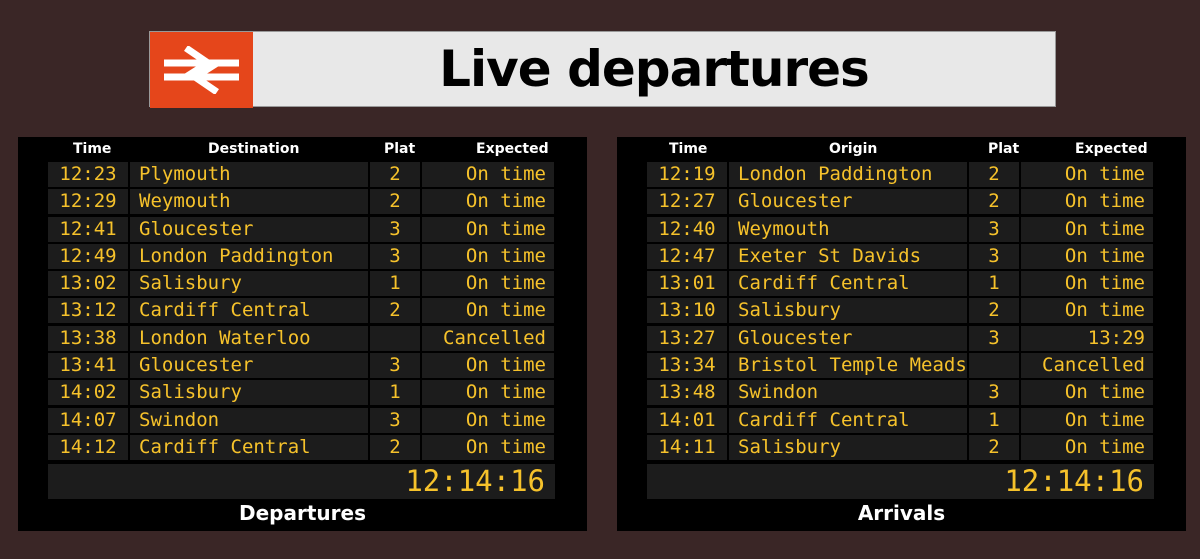 The image size is (1200, 559). Describe the element at coordinates (302, 513) in the screenshot. I see `board-label: Departures` at that location.